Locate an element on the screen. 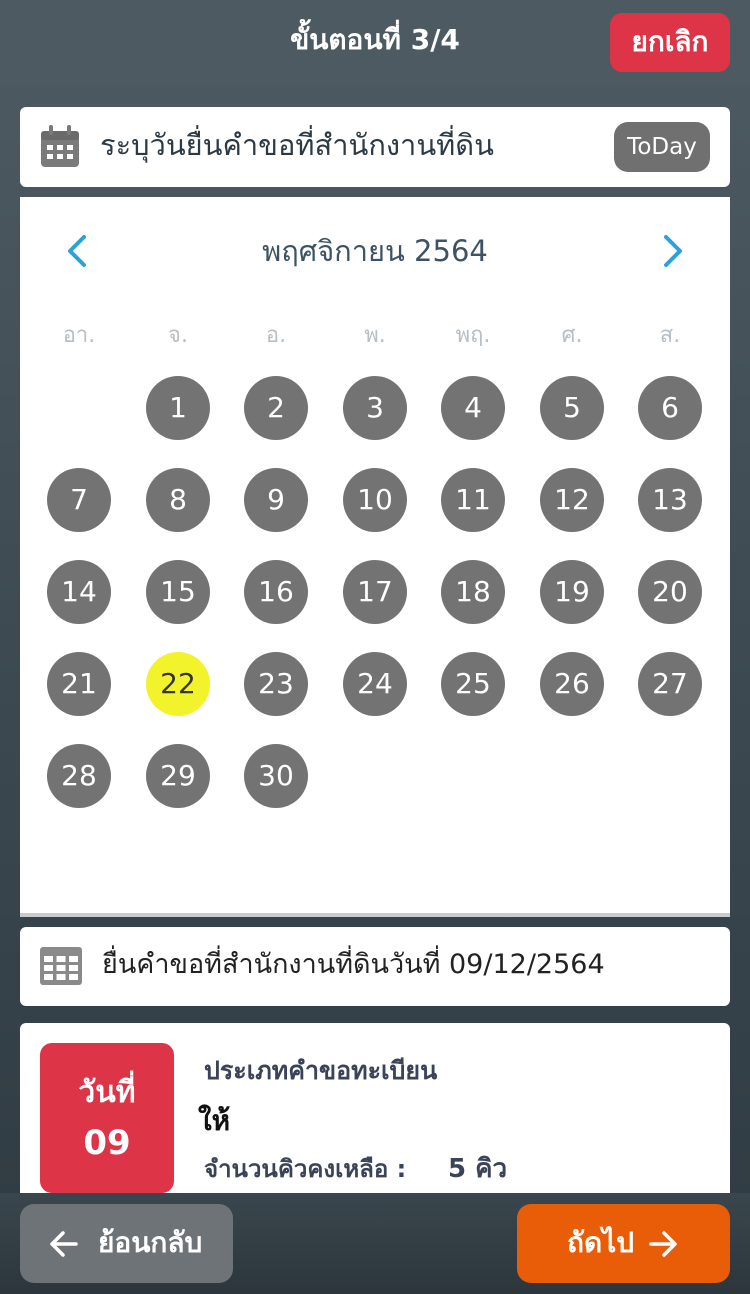  calendar-day: 13 is located at coordinates (670, 500).